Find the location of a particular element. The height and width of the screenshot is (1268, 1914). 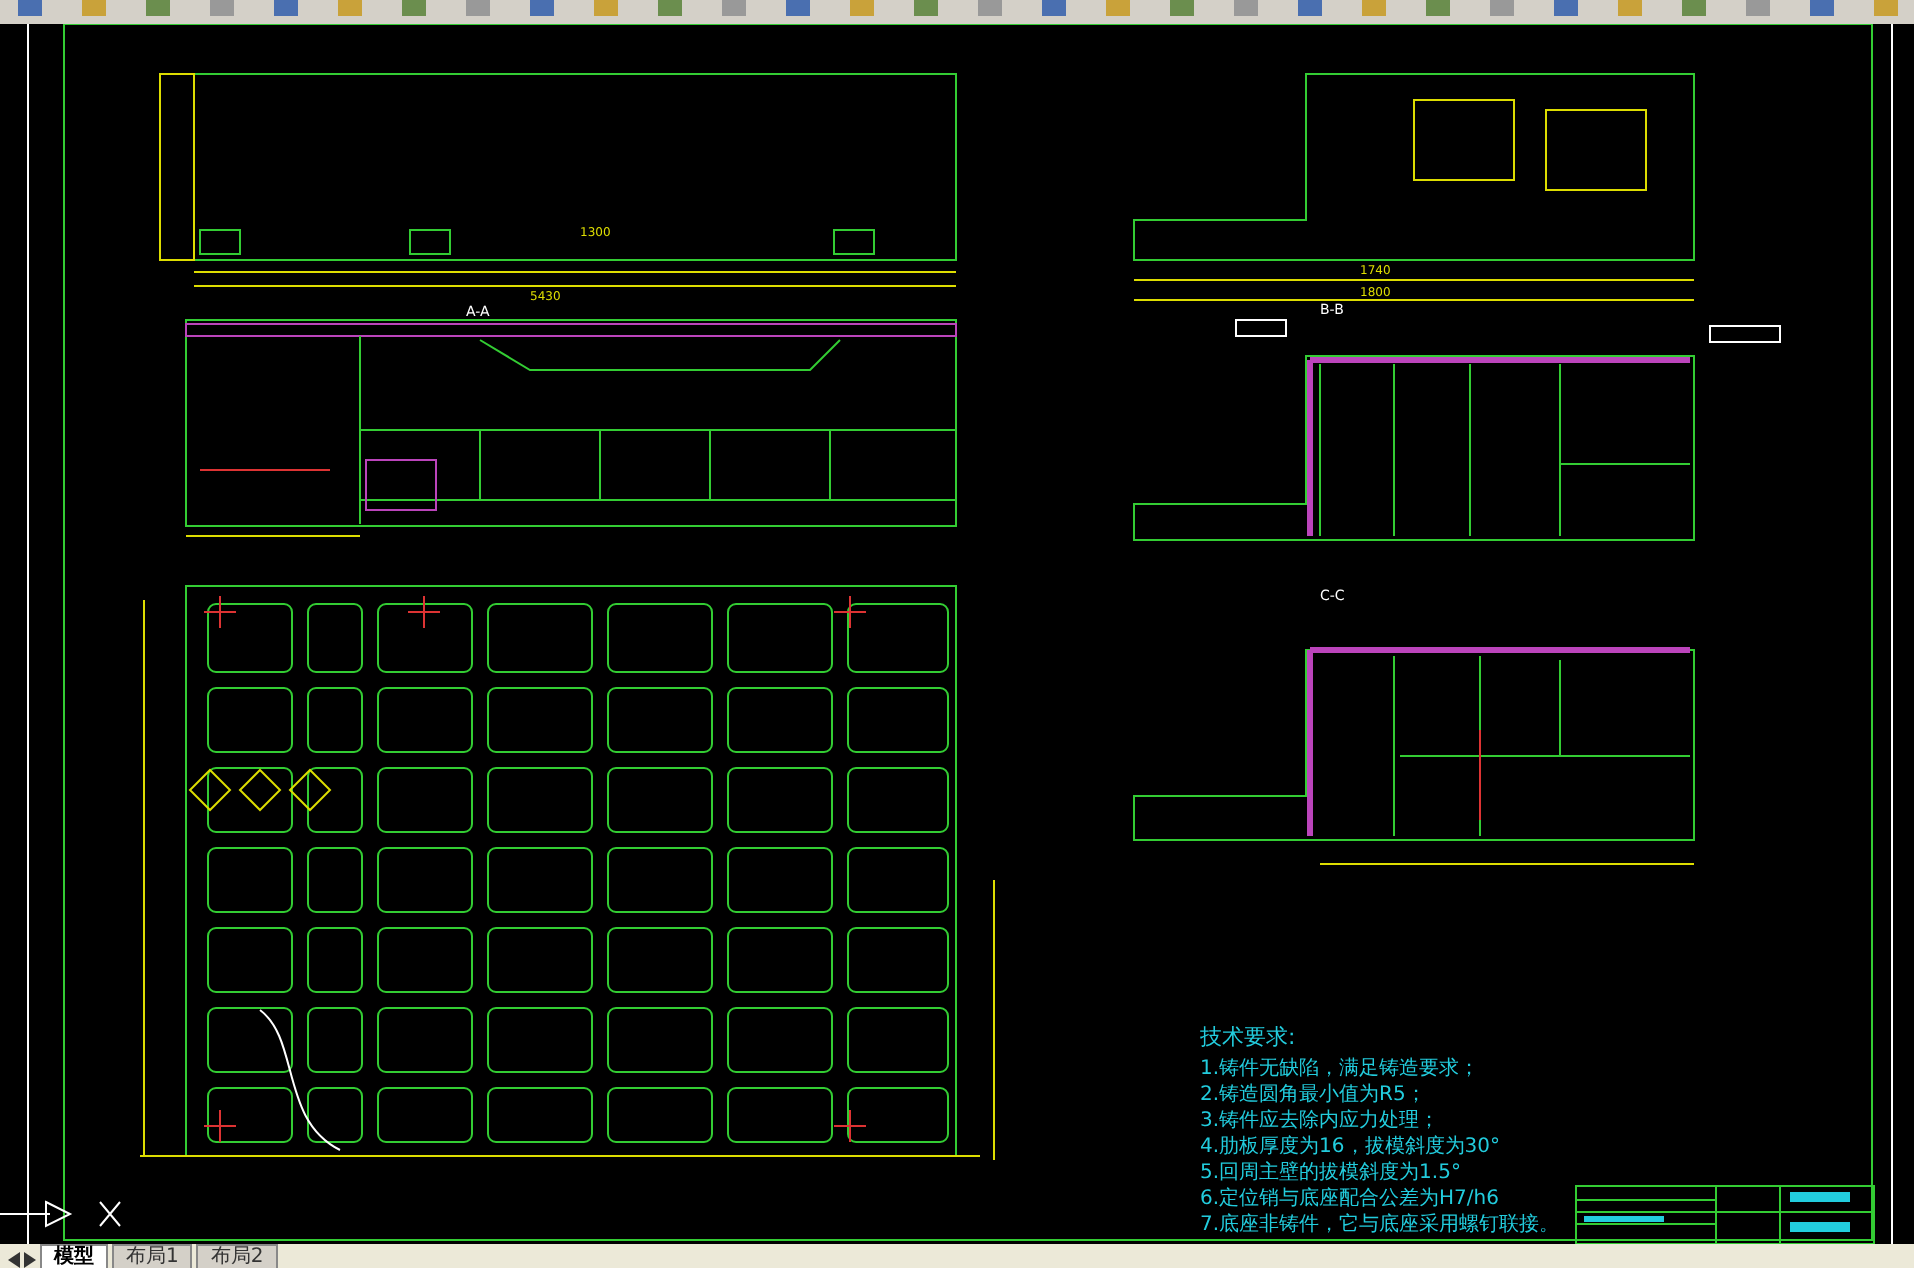

layout-tab: 布局1 is located at coordinates (152, 1256).